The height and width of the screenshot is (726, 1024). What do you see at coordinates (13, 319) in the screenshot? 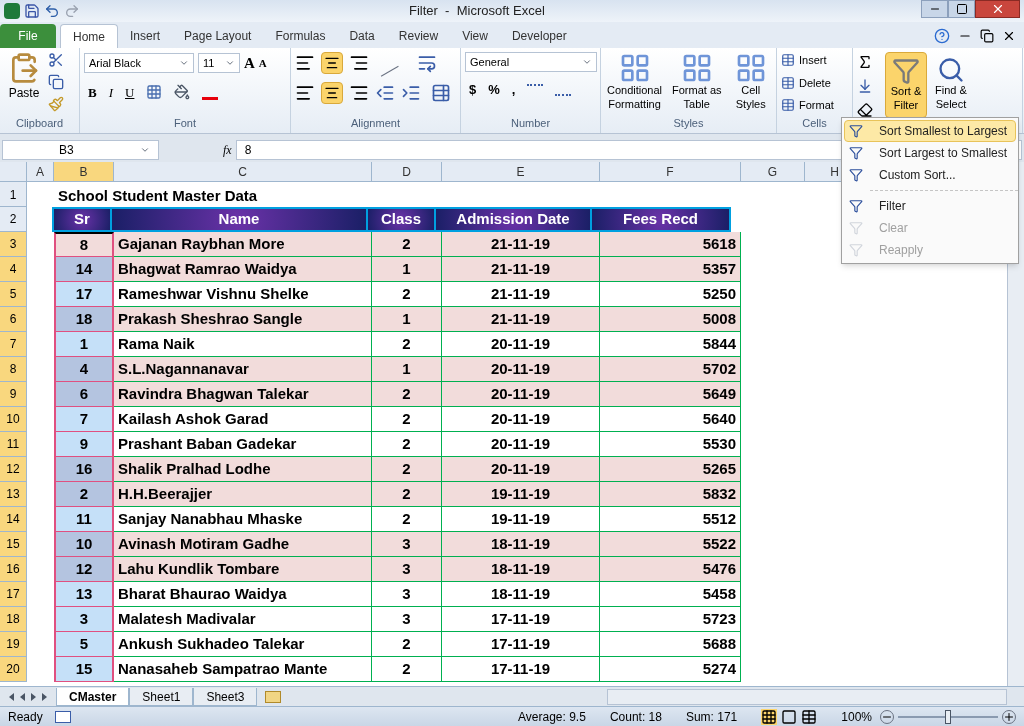
I see `row-header: 6` at bounding box center [13, 319].